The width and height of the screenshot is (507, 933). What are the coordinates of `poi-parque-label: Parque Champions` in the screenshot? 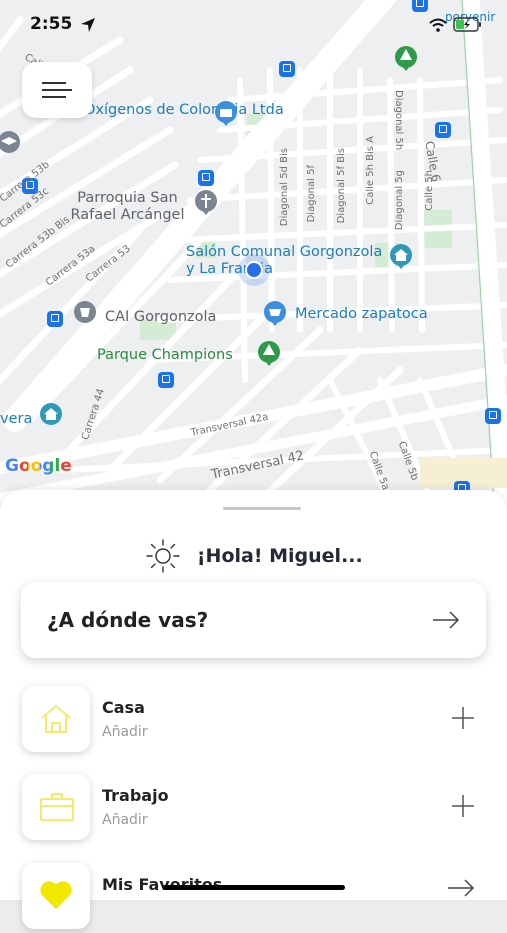 It's located at (165, 355).